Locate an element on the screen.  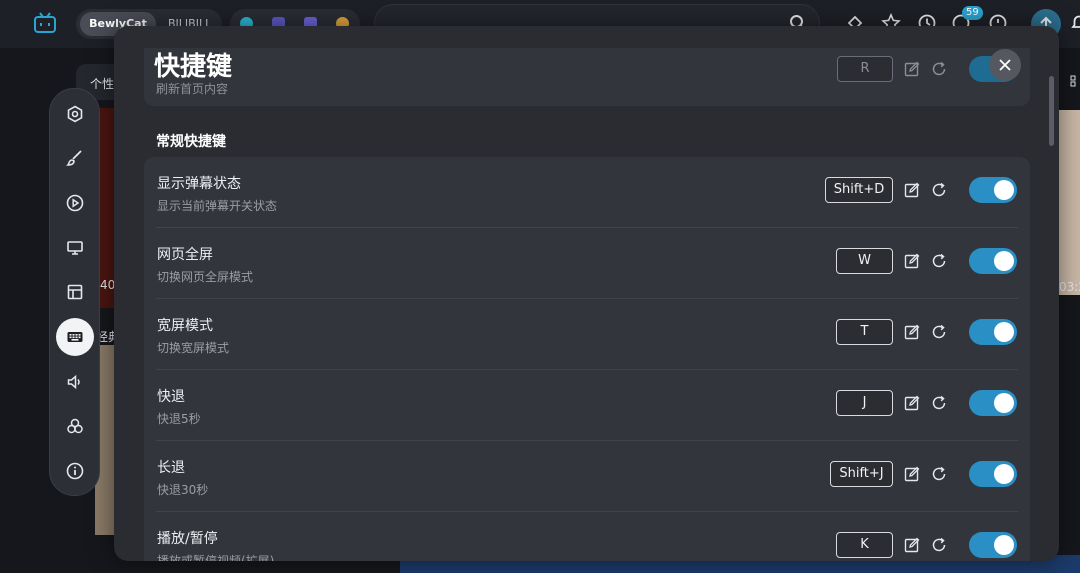
sidebar-item-keyboard is located at coordinates (75, 337).